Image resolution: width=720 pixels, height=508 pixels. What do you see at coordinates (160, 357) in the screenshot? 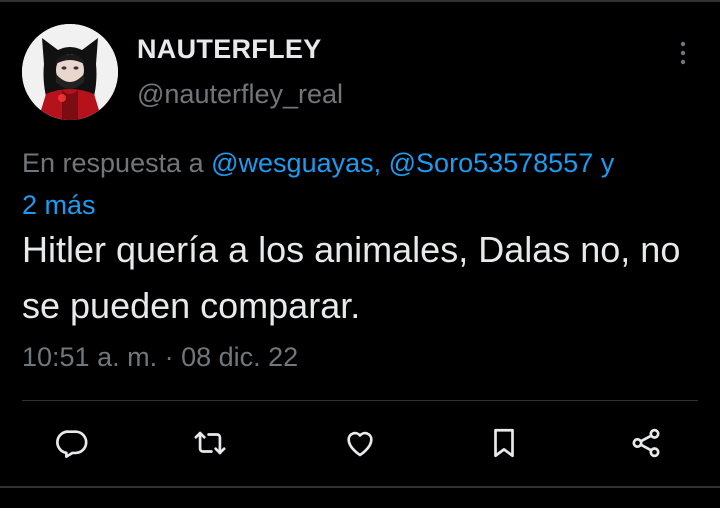
I see `tweet-timestamp: 10:51 a. m. · 08 dic. 22` at bounding box center [160, 357].